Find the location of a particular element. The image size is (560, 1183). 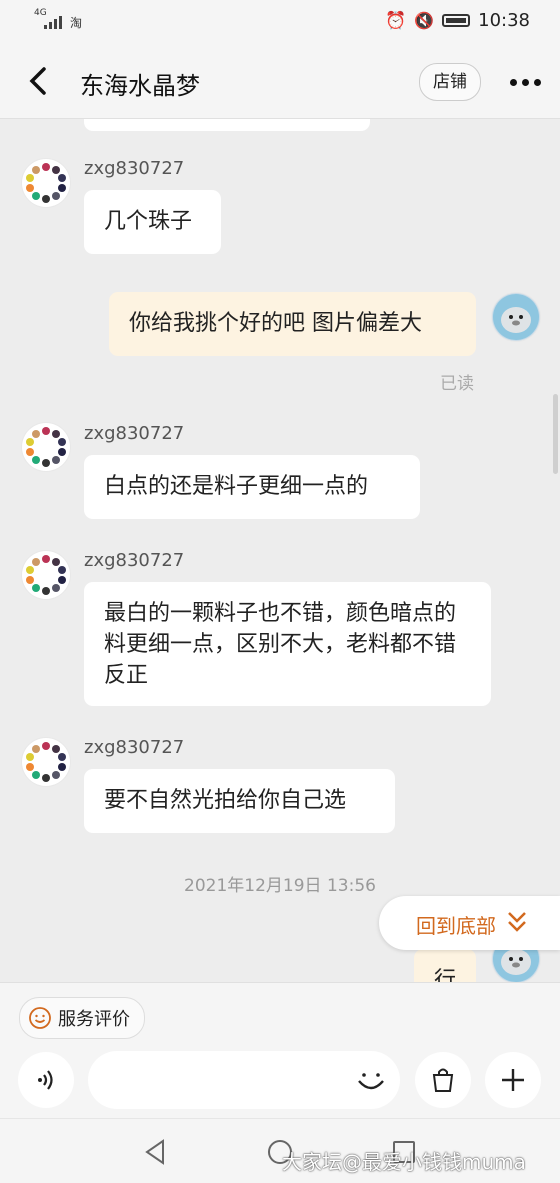

chat-title: 东海水晶梦 is located at coordinates (140, 86).